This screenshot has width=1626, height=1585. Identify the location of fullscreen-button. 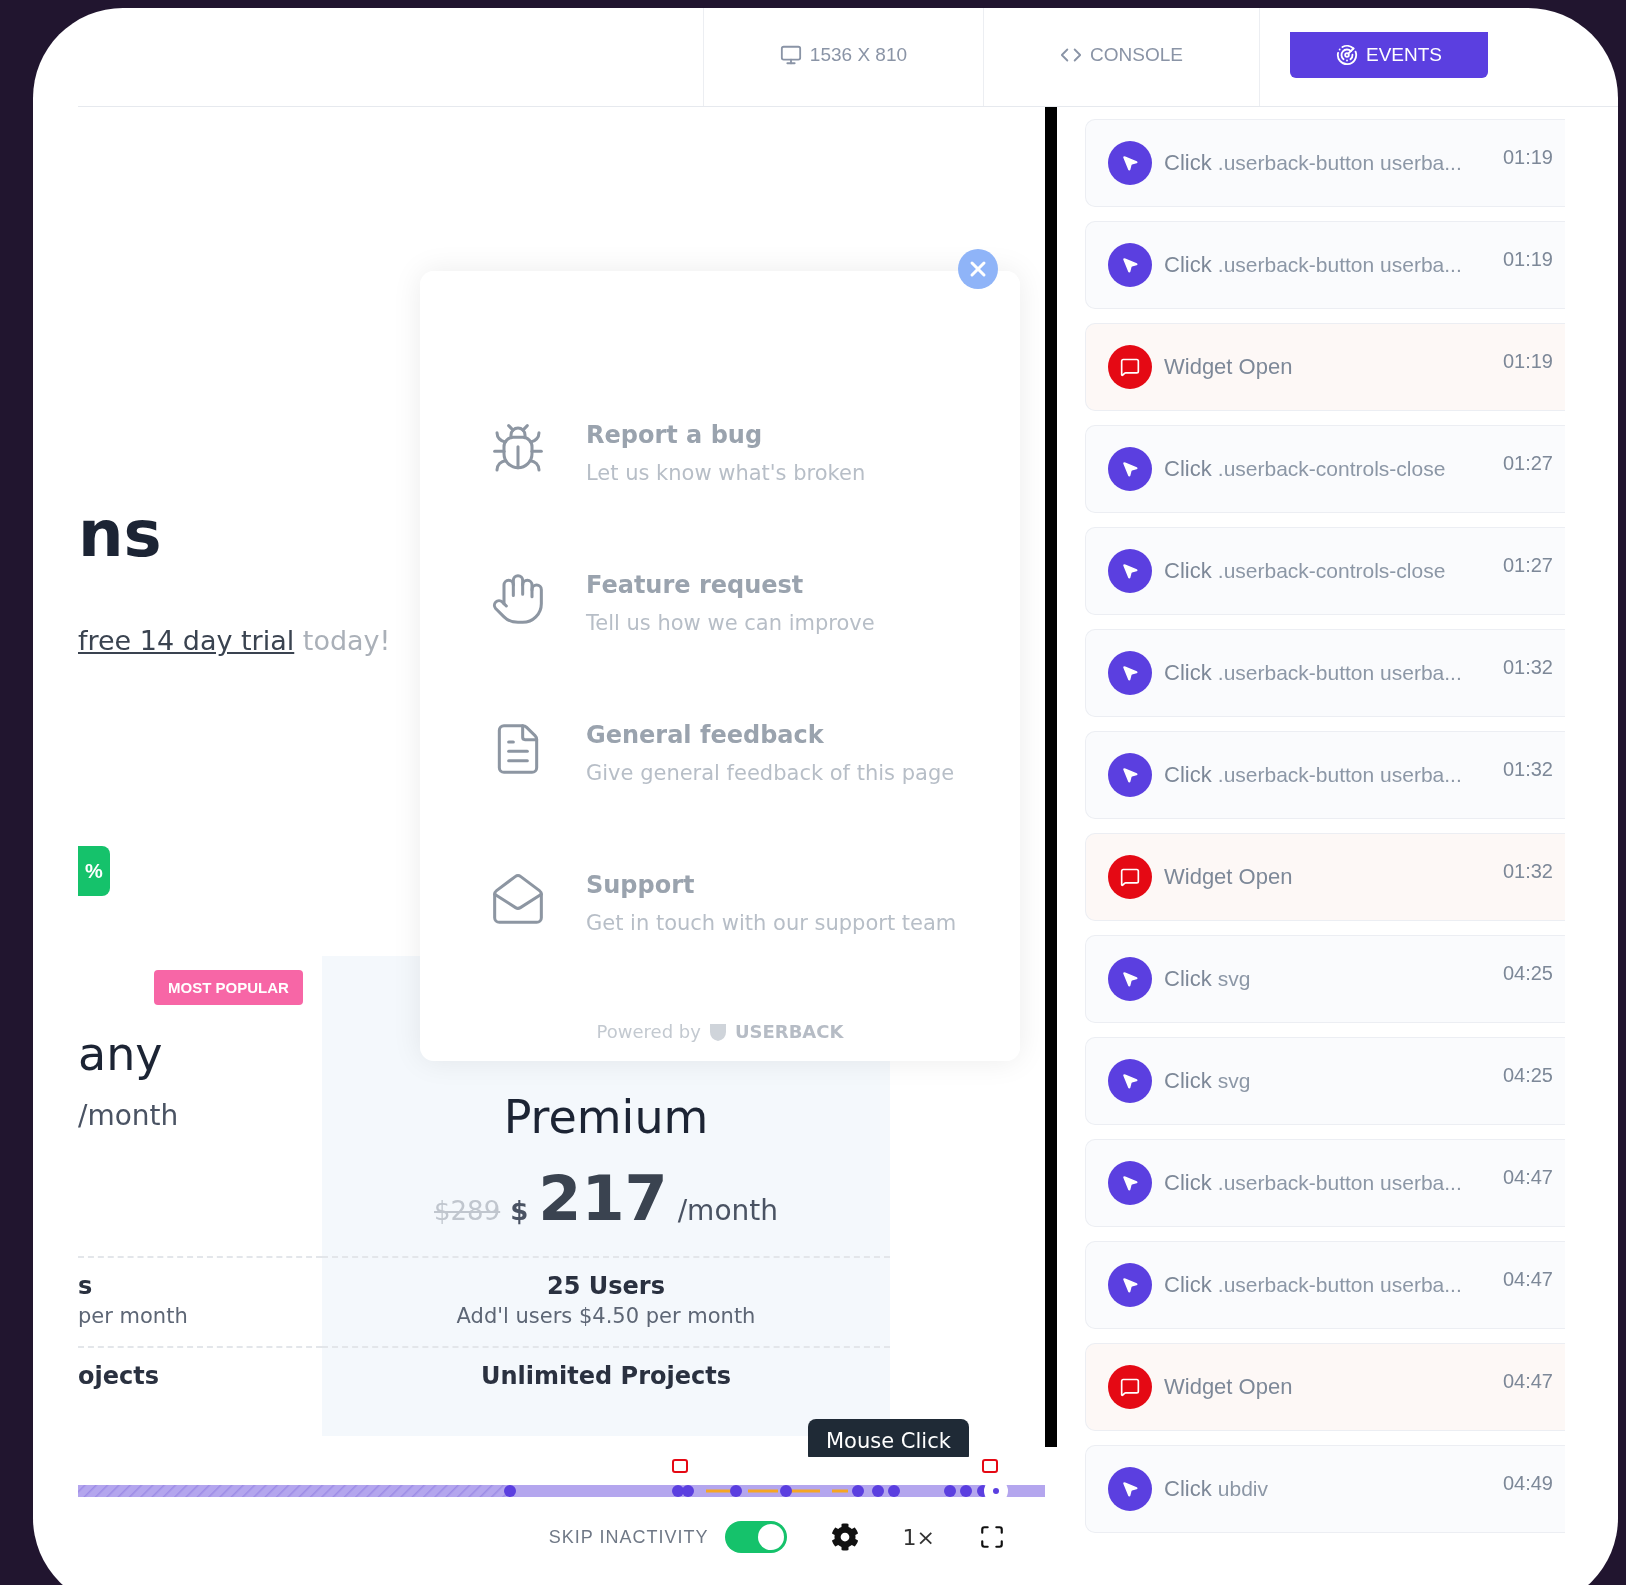
(992, 1537).